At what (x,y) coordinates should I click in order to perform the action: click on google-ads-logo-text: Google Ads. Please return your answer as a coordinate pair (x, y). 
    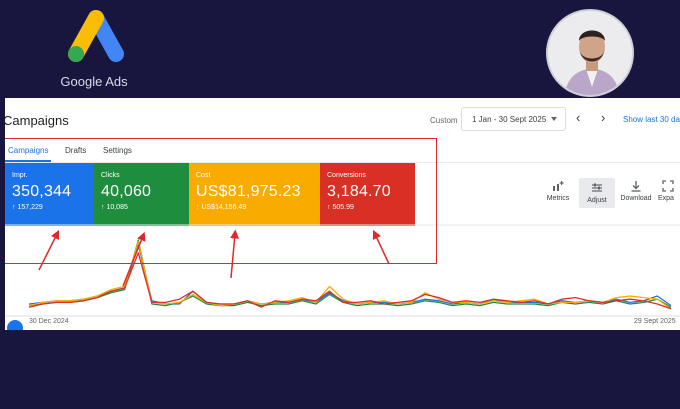
    Looking at the image, I should click on (94, 81).